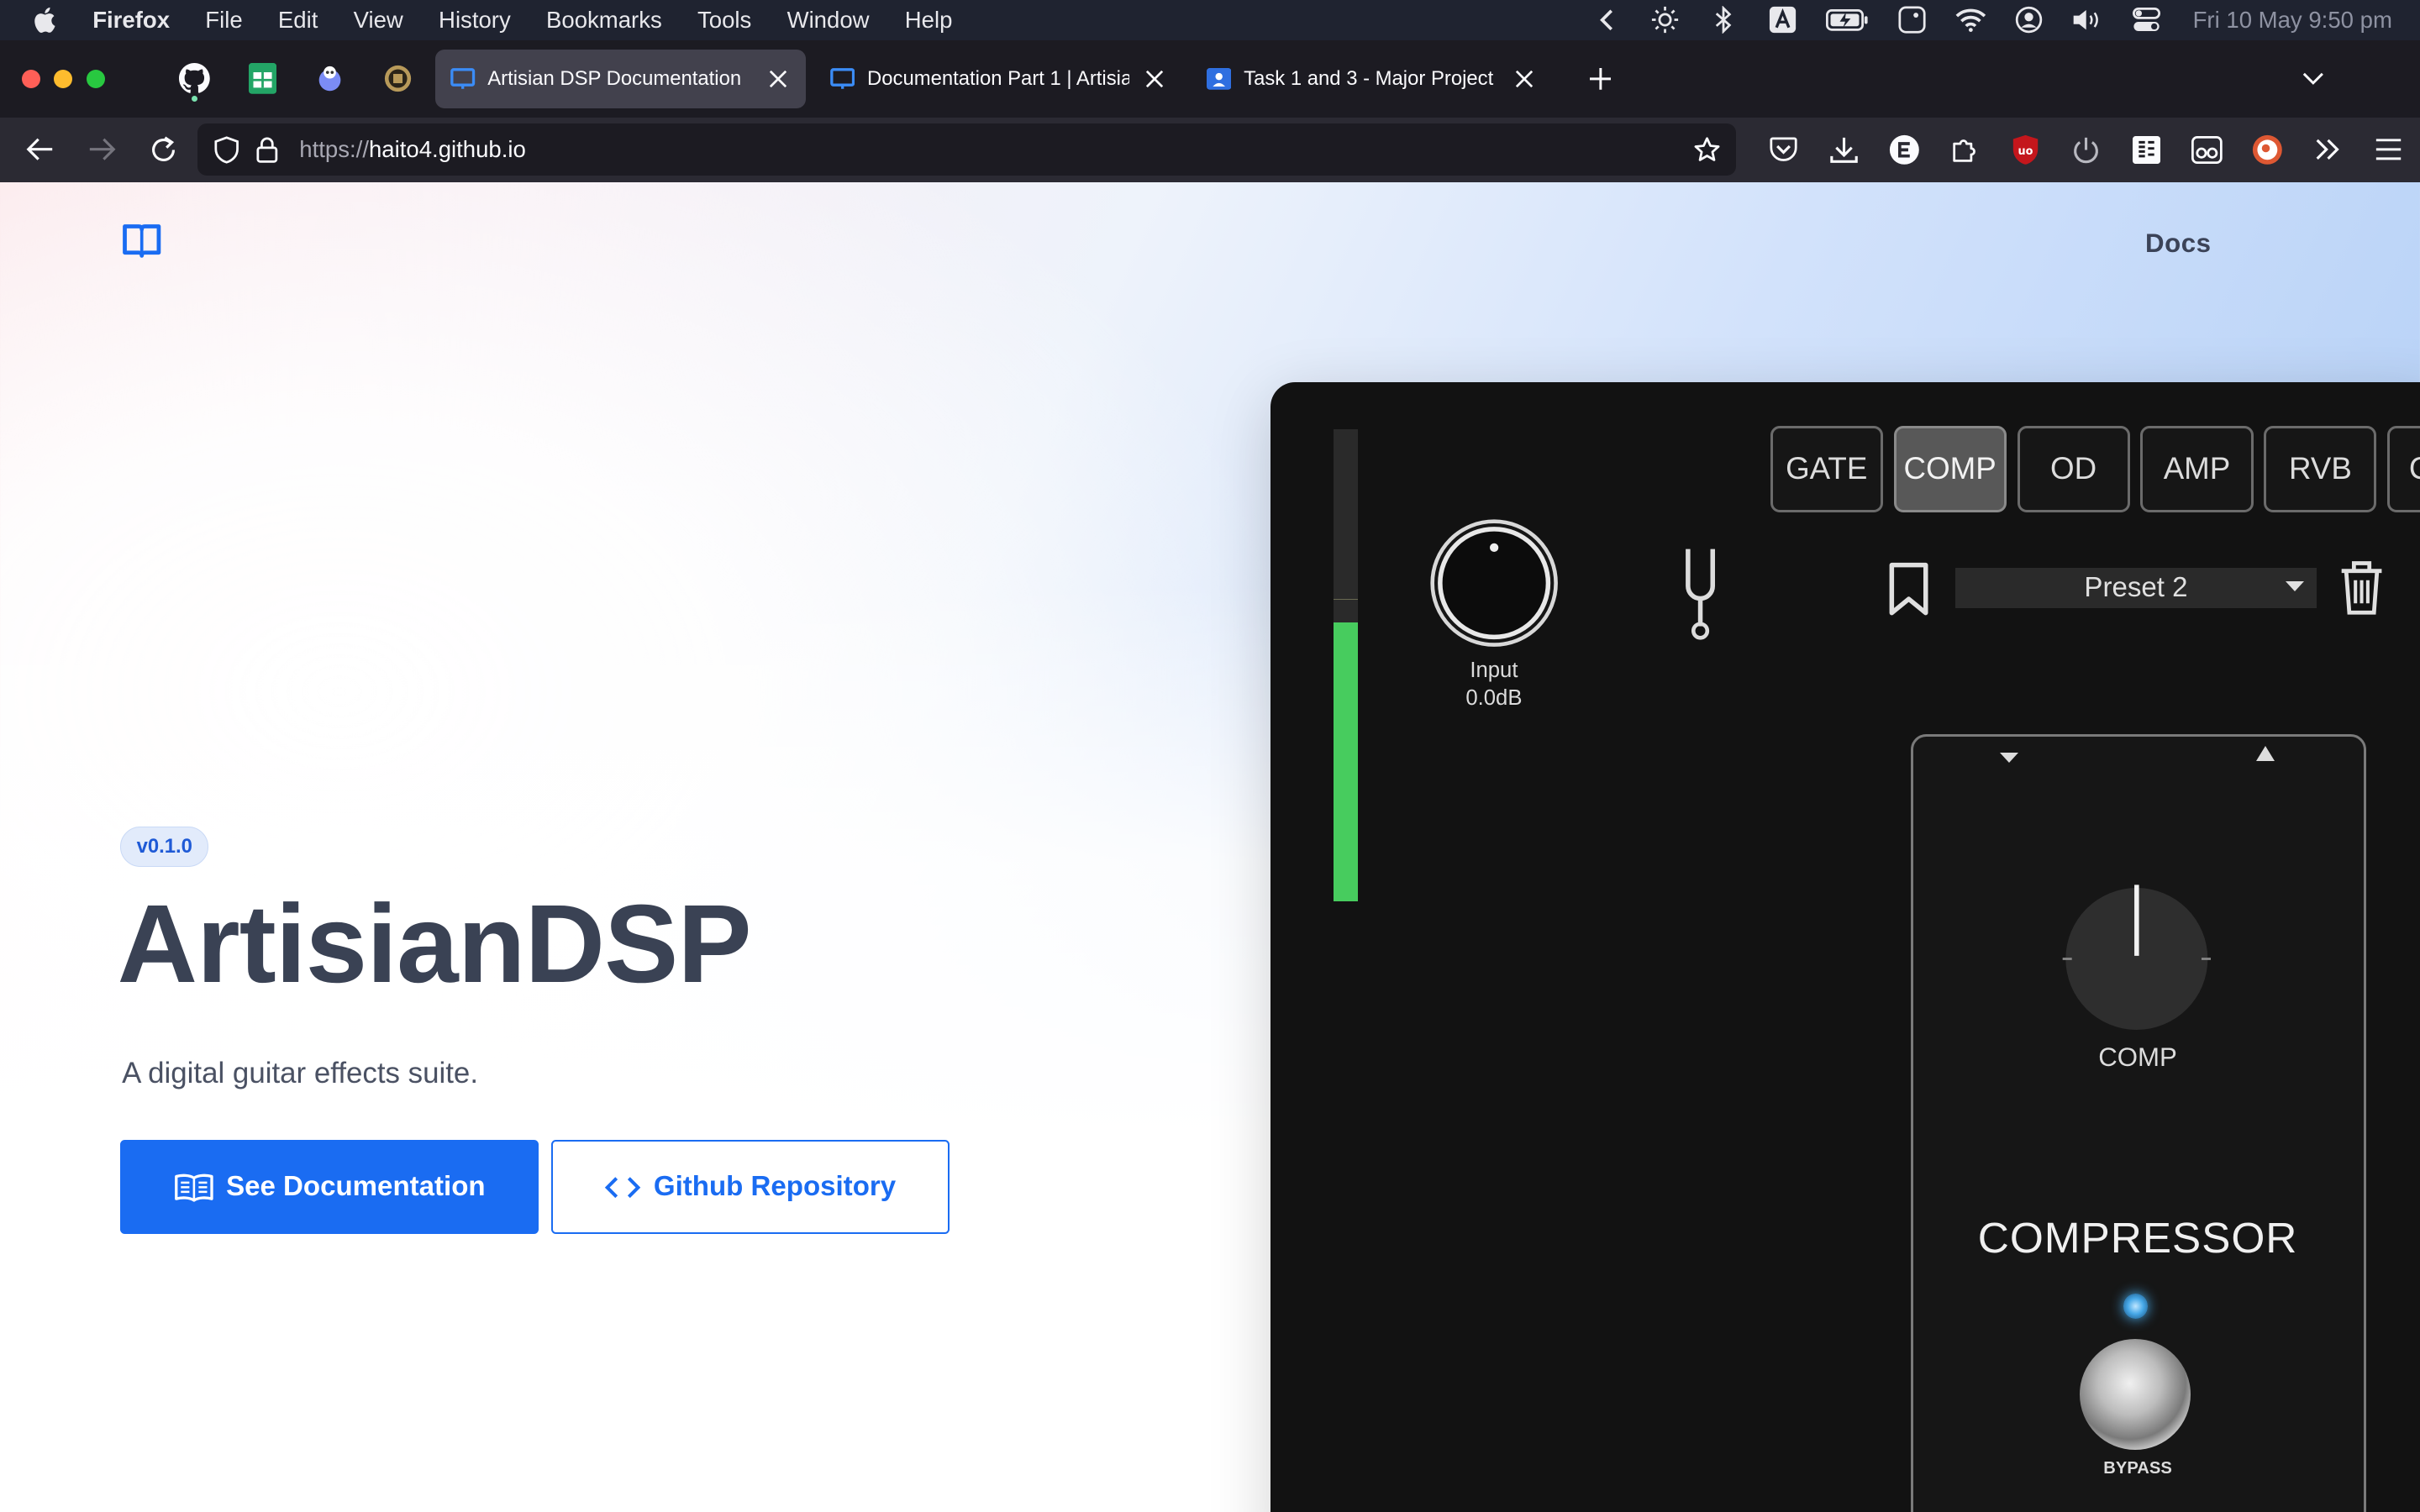 This screenshot has width=2420, height=1512. I want to click on hero-title: ArtisianDSP, so click(435, 943).